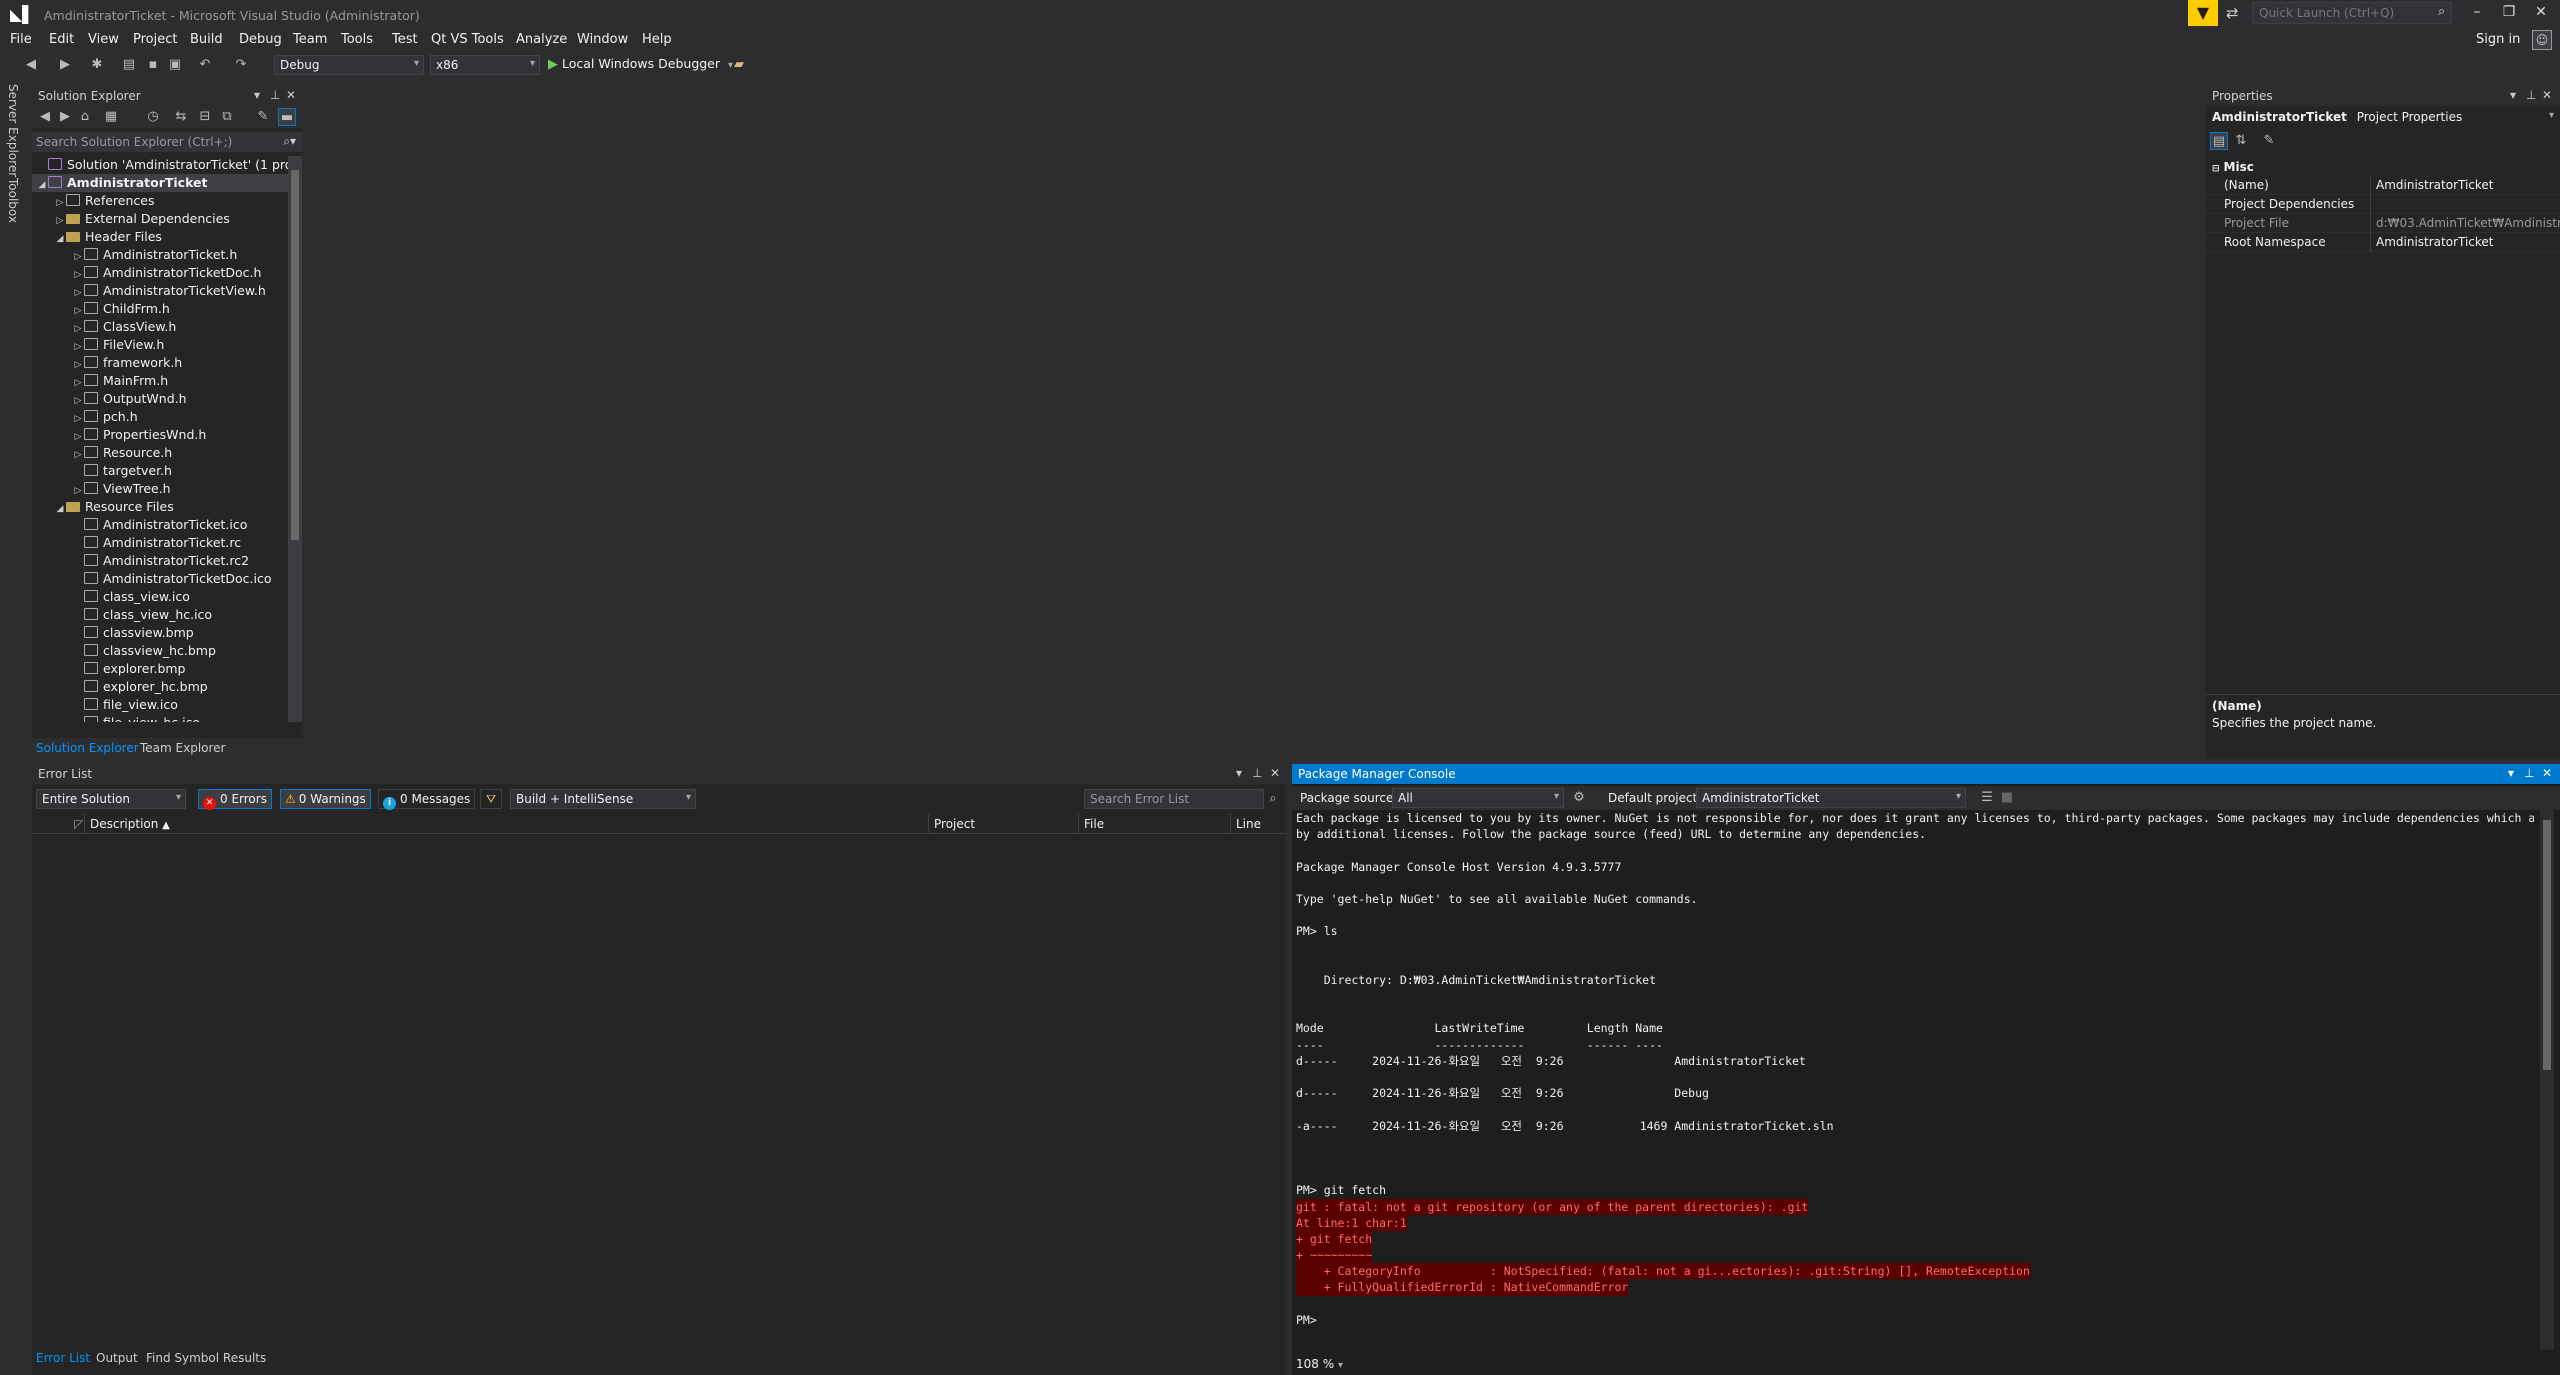  I want to click on alphabetical-icon: ⇅, so click(2241, 141).